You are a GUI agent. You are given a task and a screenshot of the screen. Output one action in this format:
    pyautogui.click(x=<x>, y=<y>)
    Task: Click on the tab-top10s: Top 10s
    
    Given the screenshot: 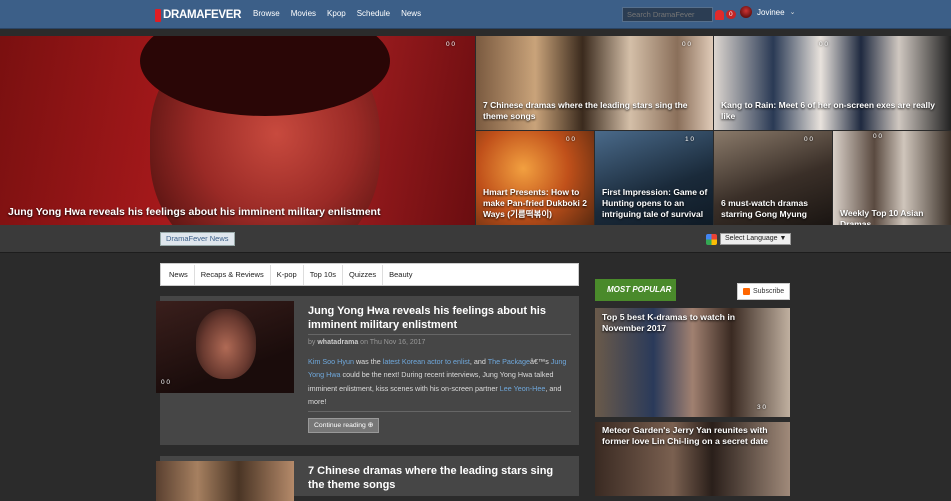 What is the action you would take?
    pyautogui.click(x=324, y=274)
    